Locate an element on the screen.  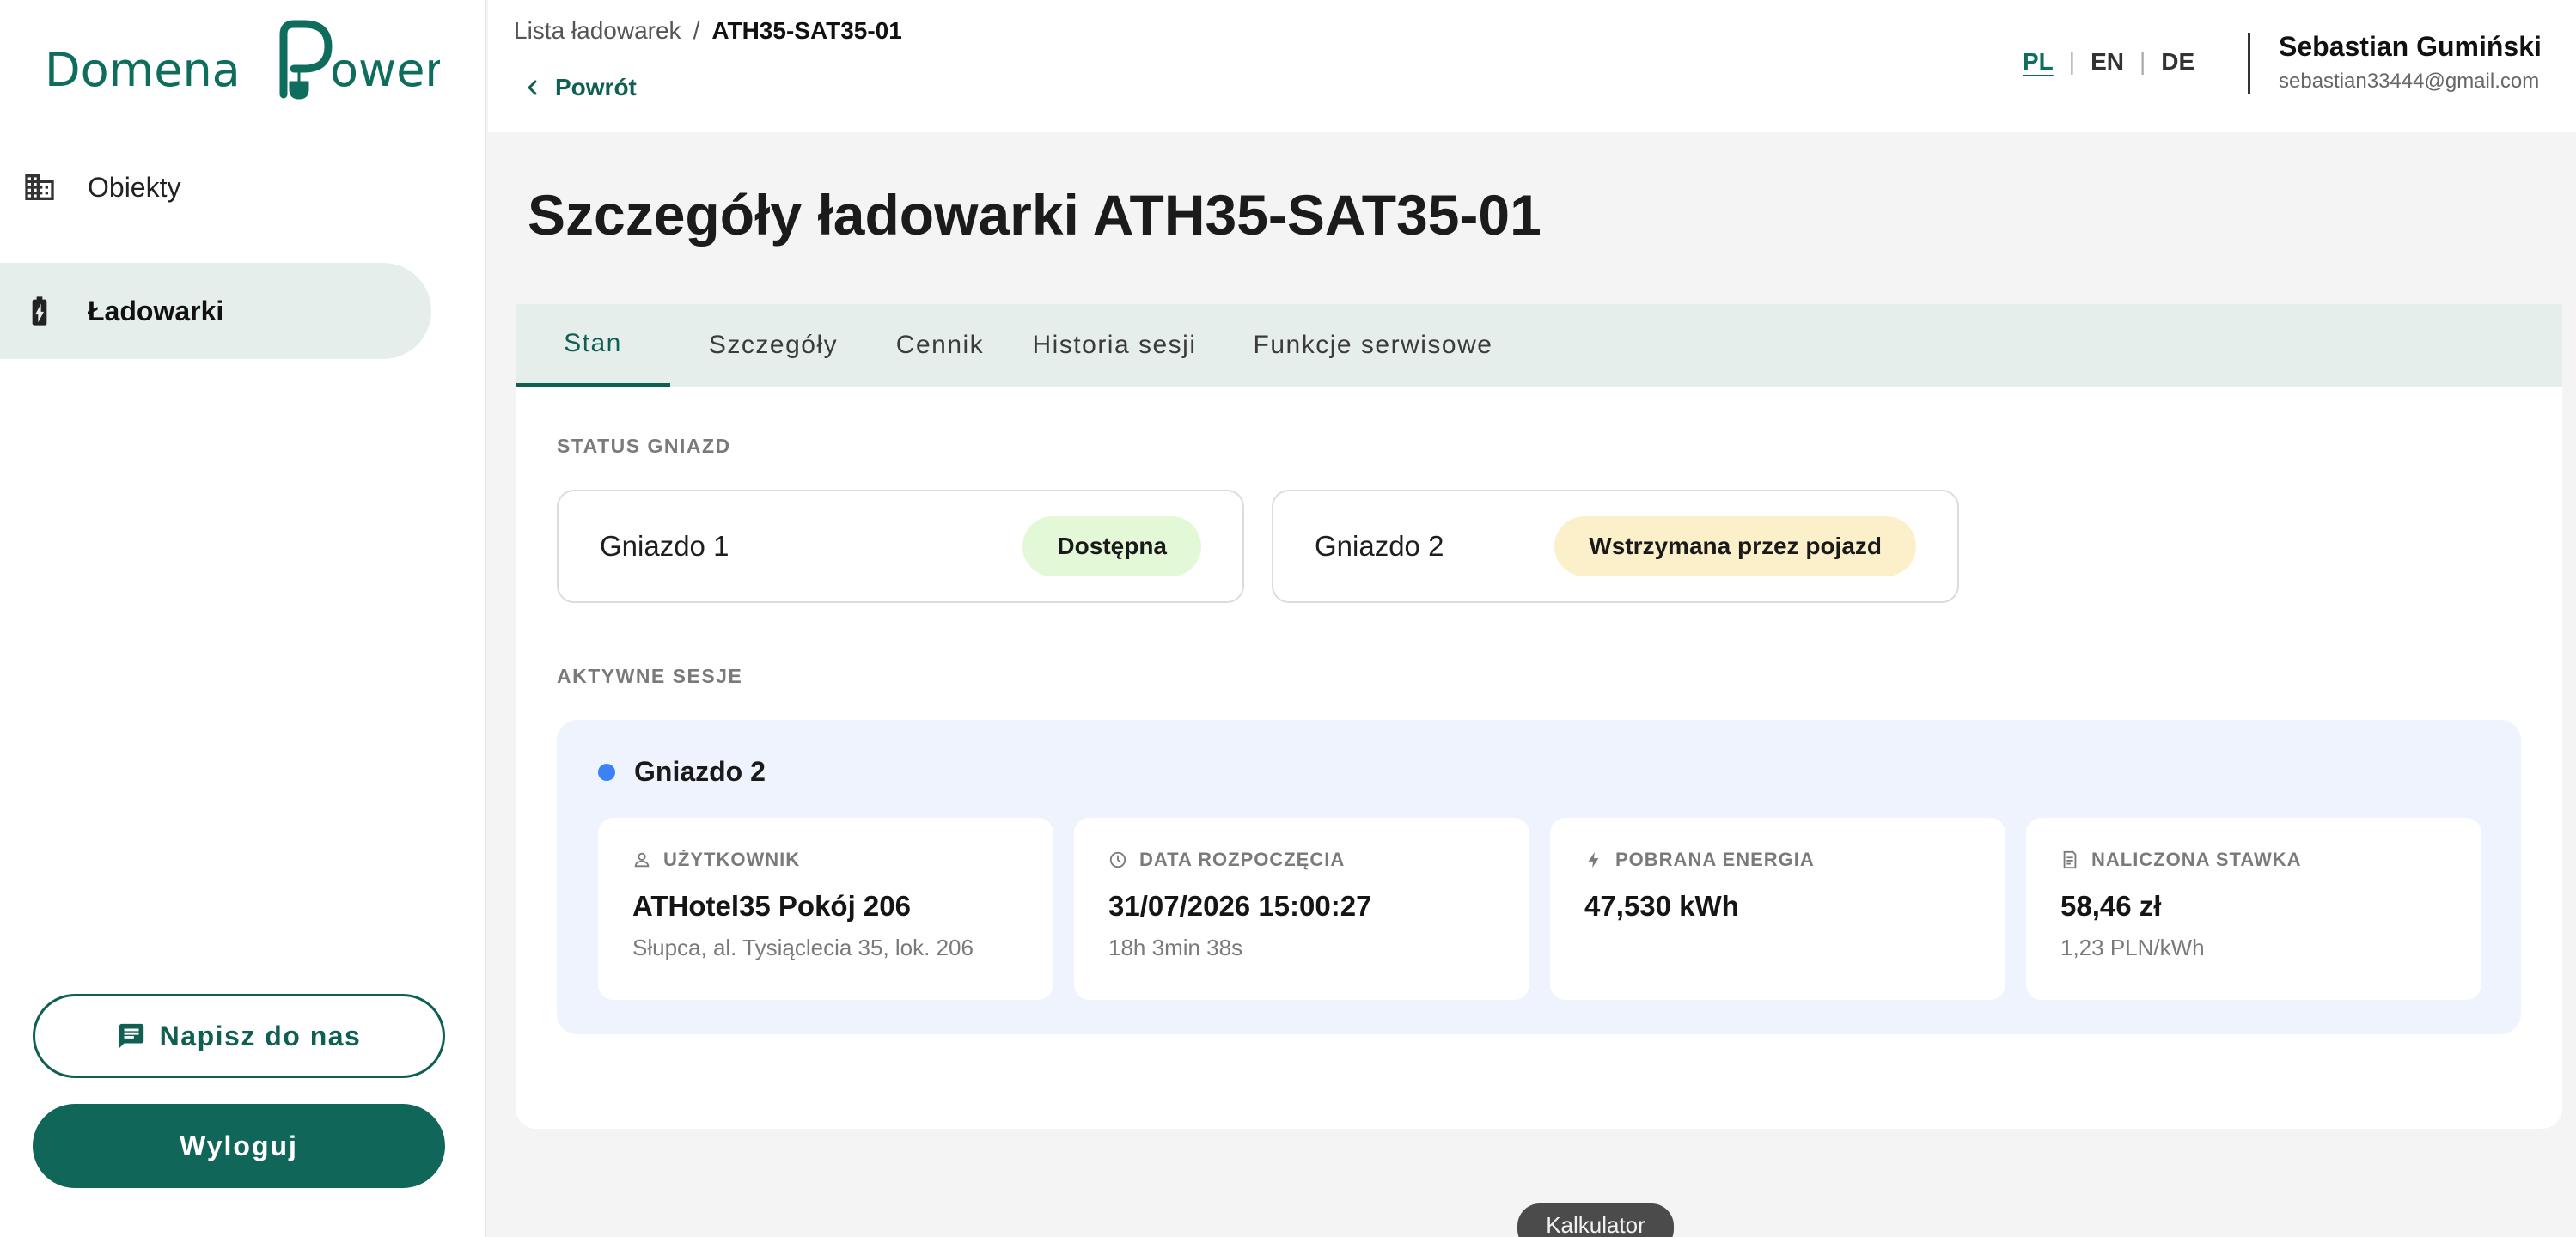
user-name: Sebastian Gumiński is located at coordinates (2410, 46).